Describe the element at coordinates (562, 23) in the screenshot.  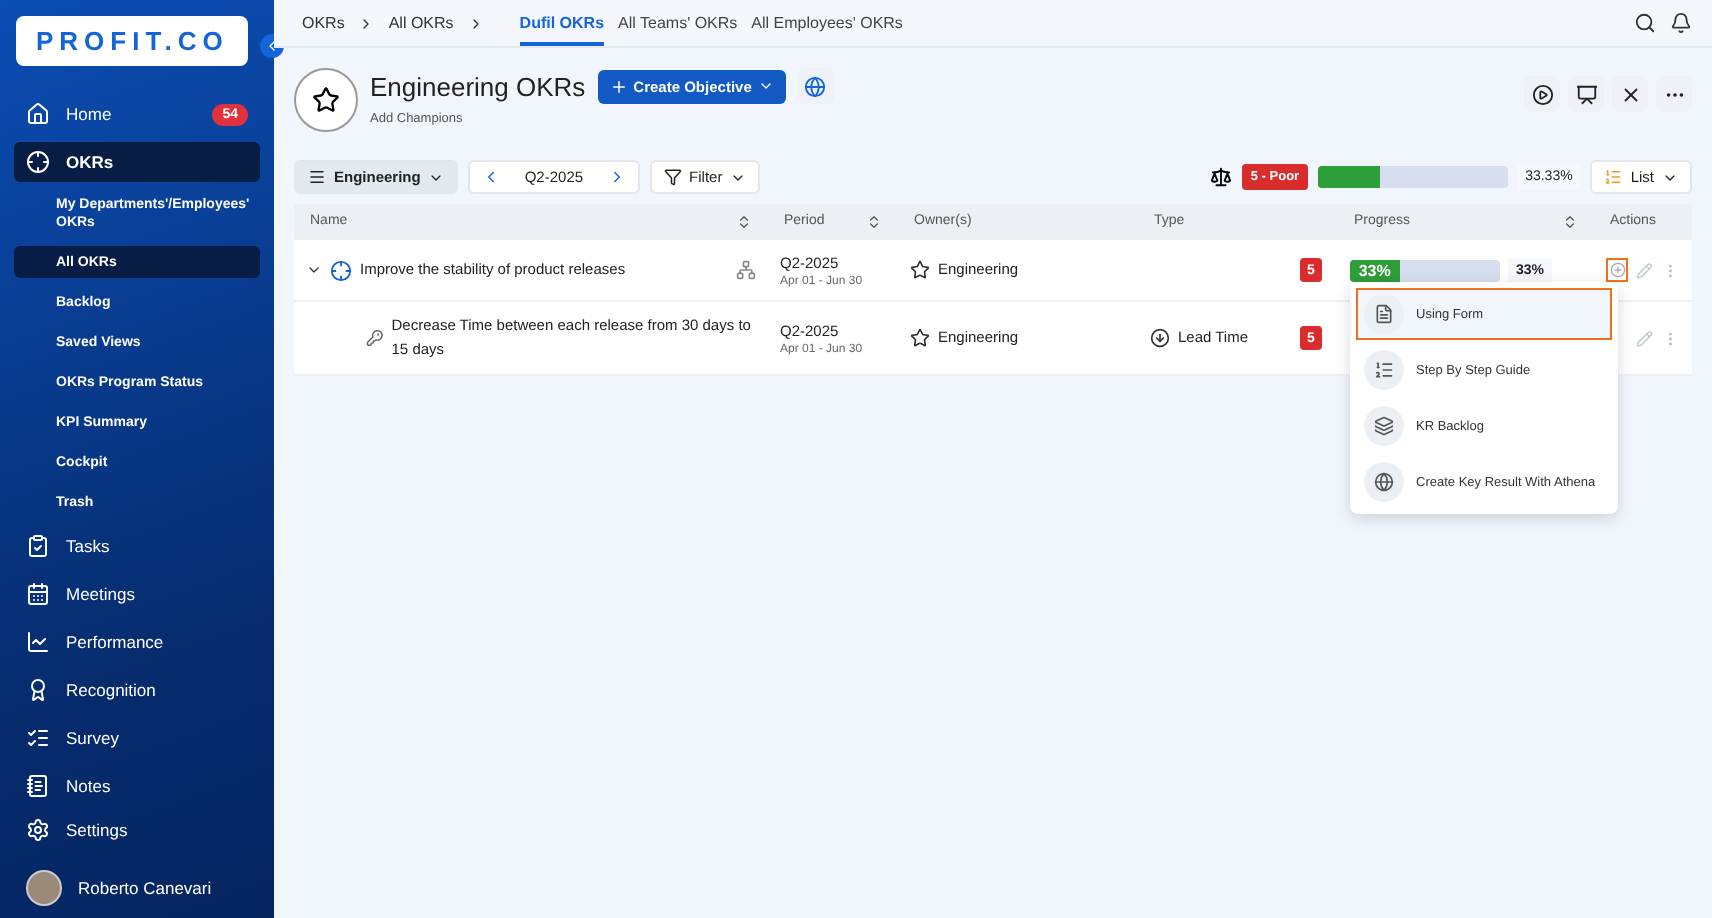
I see `tab: Dufil OKRs` at that location.